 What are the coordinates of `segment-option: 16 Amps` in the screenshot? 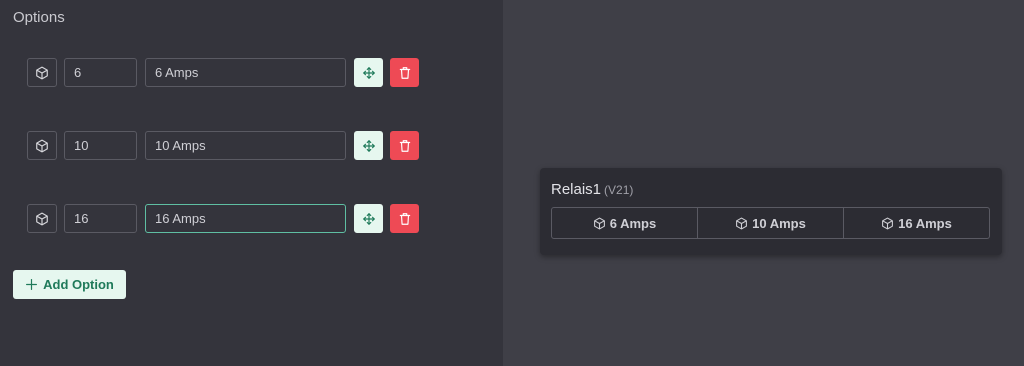 It's located at (916, 223).